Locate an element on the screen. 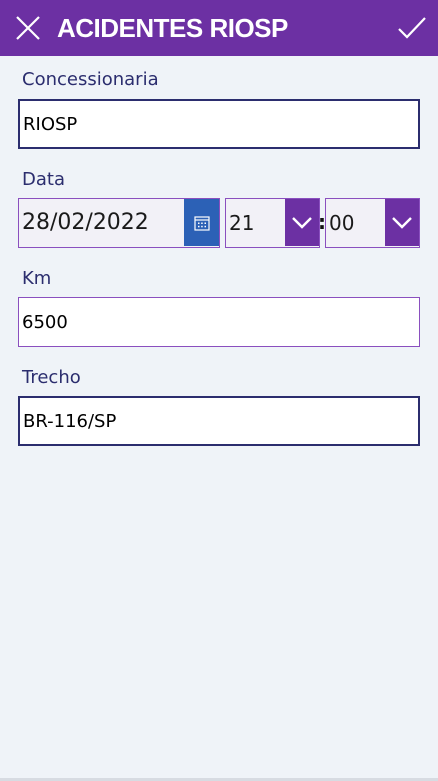 Image resolution: width=438 pixels, height=781 pixels. date-picker: 28/02/2022 is located at coordinates (119, 223).